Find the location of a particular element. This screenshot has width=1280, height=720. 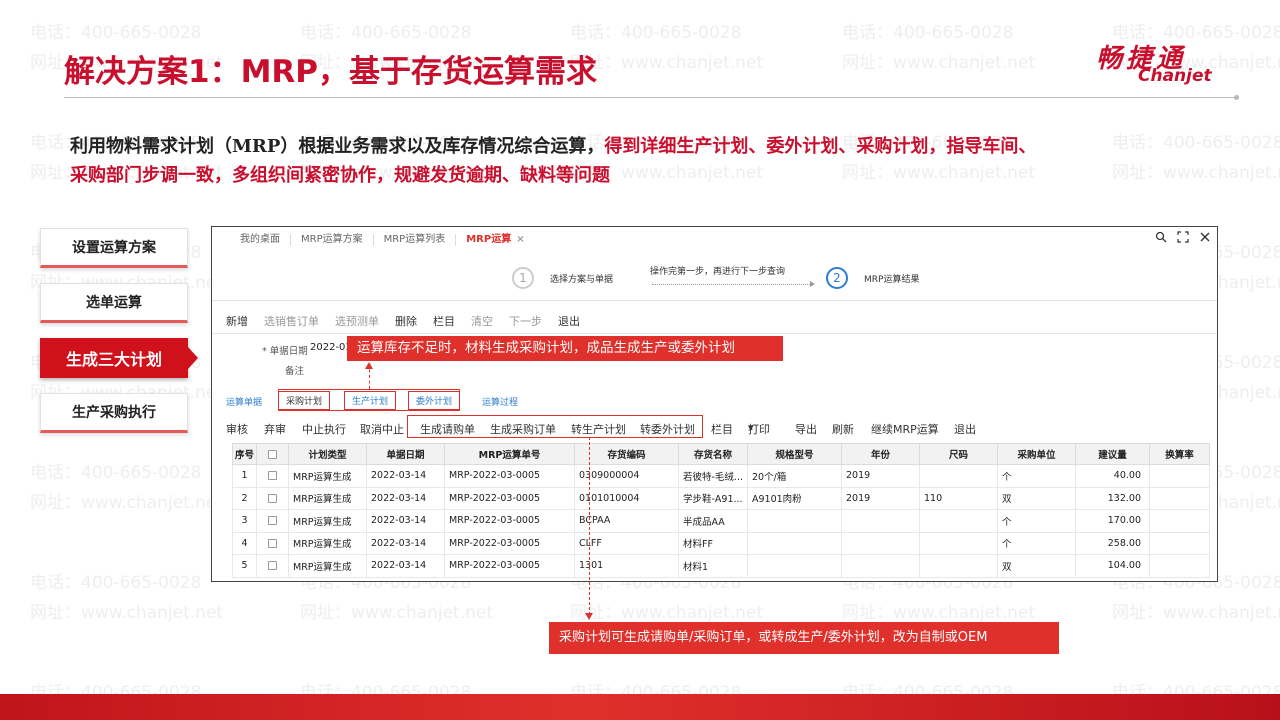

step-label: 选单运算 is located at coordinates (114, 303).